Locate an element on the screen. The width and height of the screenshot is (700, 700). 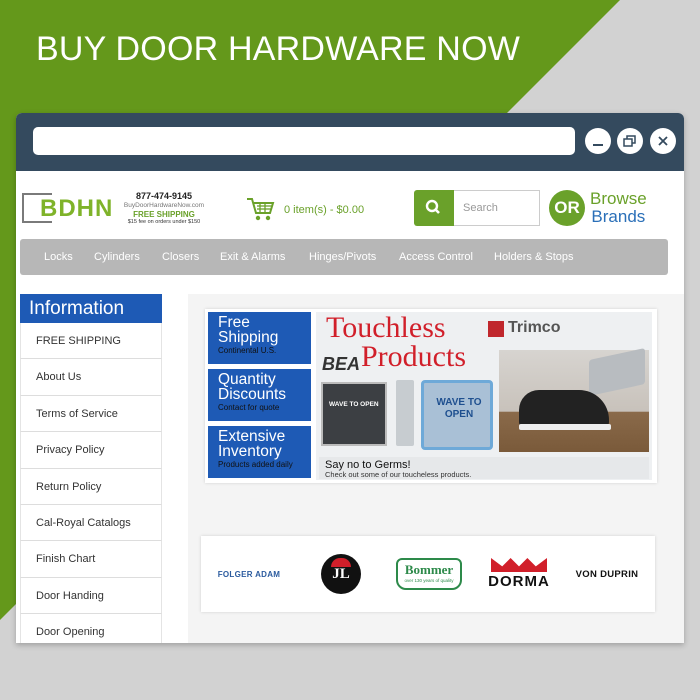
jl-logo-text: JL is located at coordinates (341, 574).